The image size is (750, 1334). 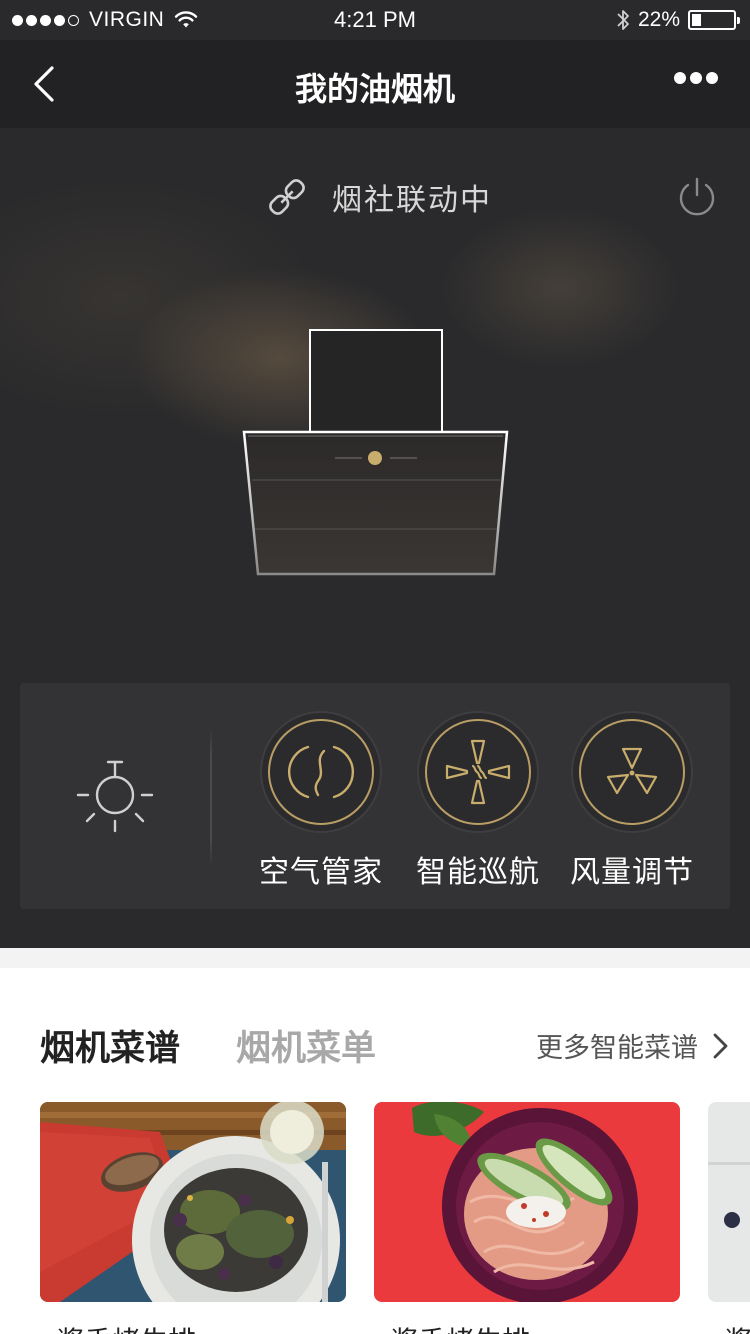 What do you see at coordinates (321, 801) in the screenshot?
I see `air-steward-button: 空气管家` at bounding box center [321, 801].